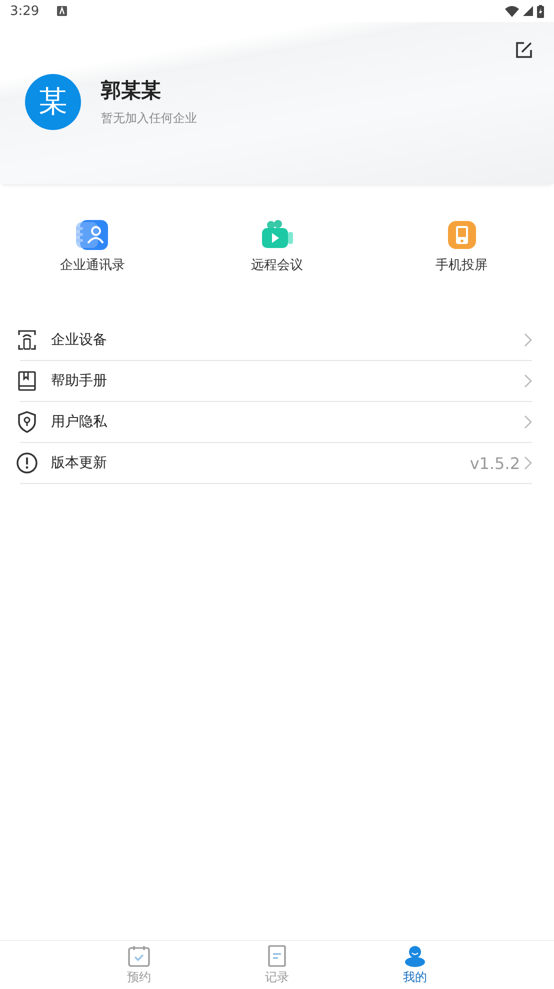  I want to click on notification-icon, so click(62, 11).